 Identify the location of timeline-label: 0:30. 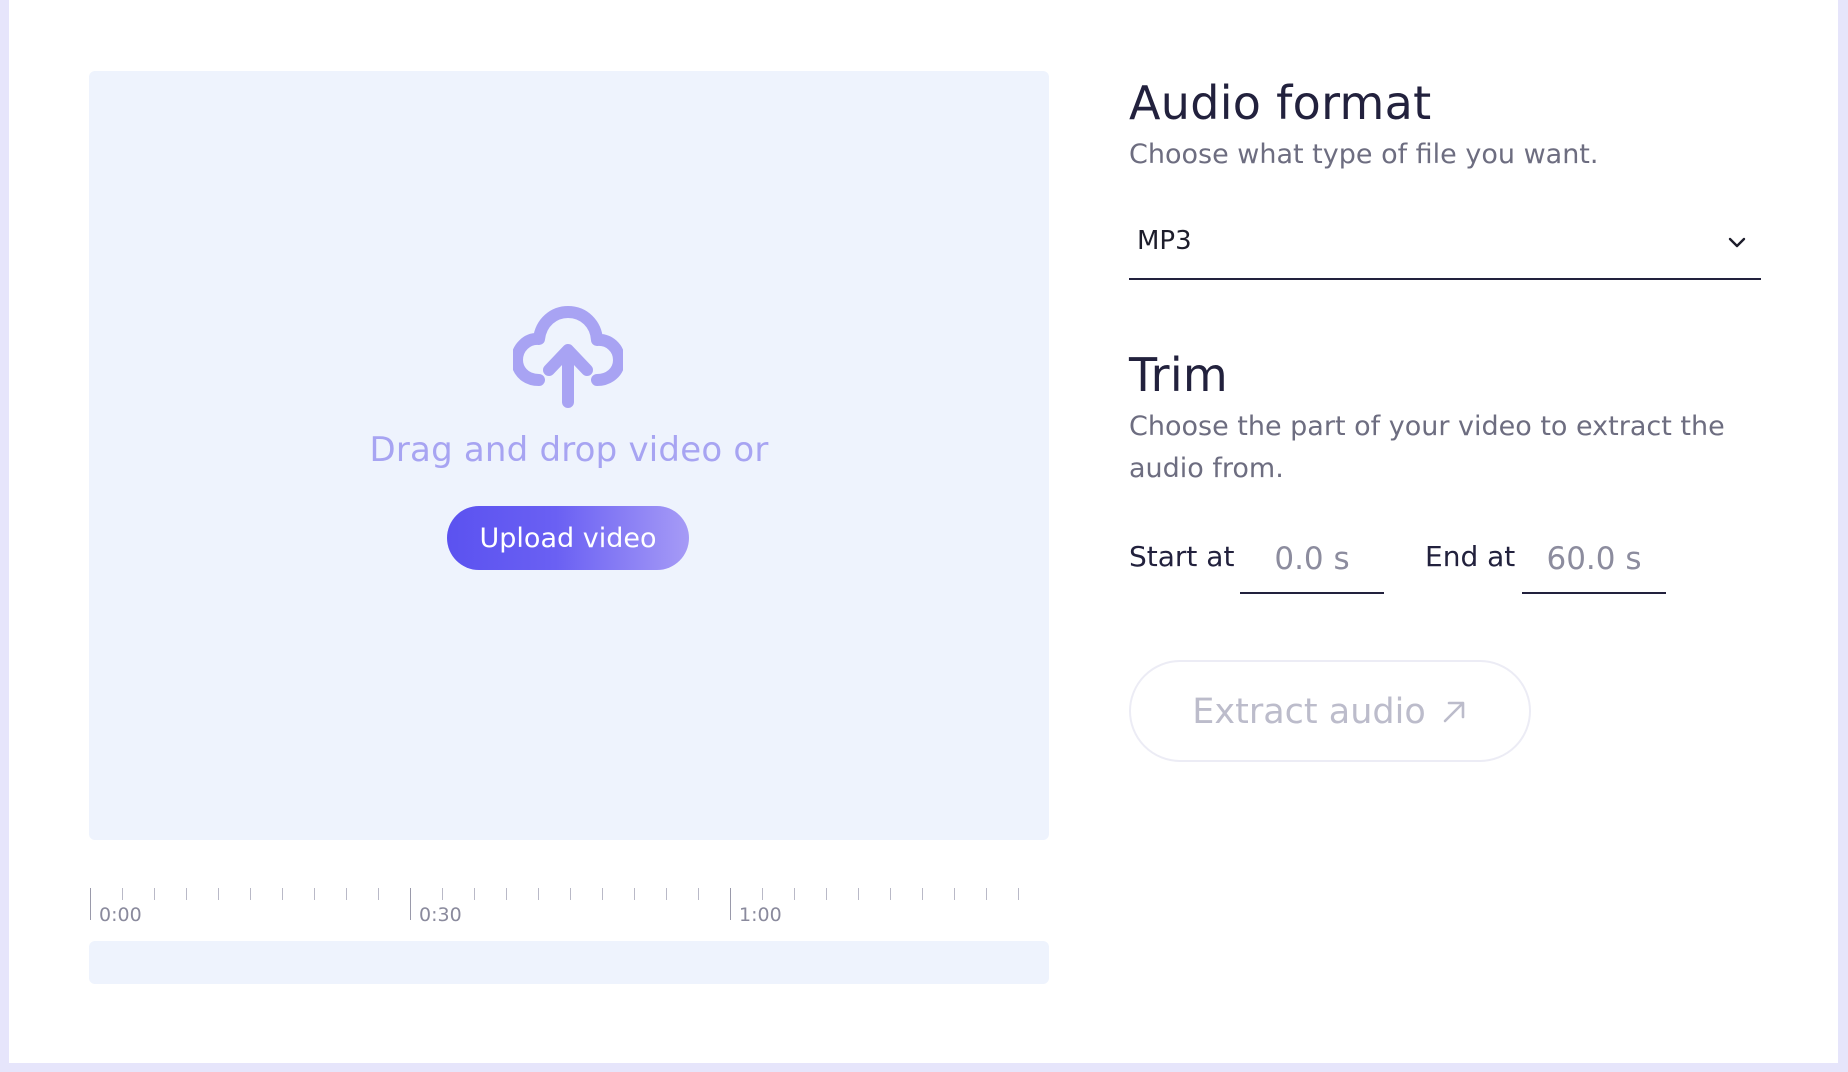
(440, 915).